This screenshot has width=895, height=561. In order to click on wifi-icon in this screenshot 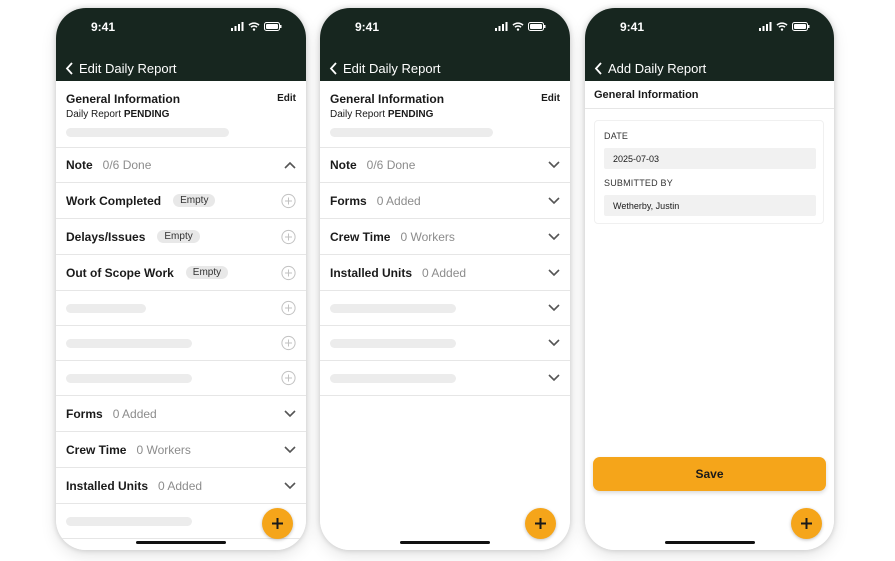, I will do `click(254, 26)`.